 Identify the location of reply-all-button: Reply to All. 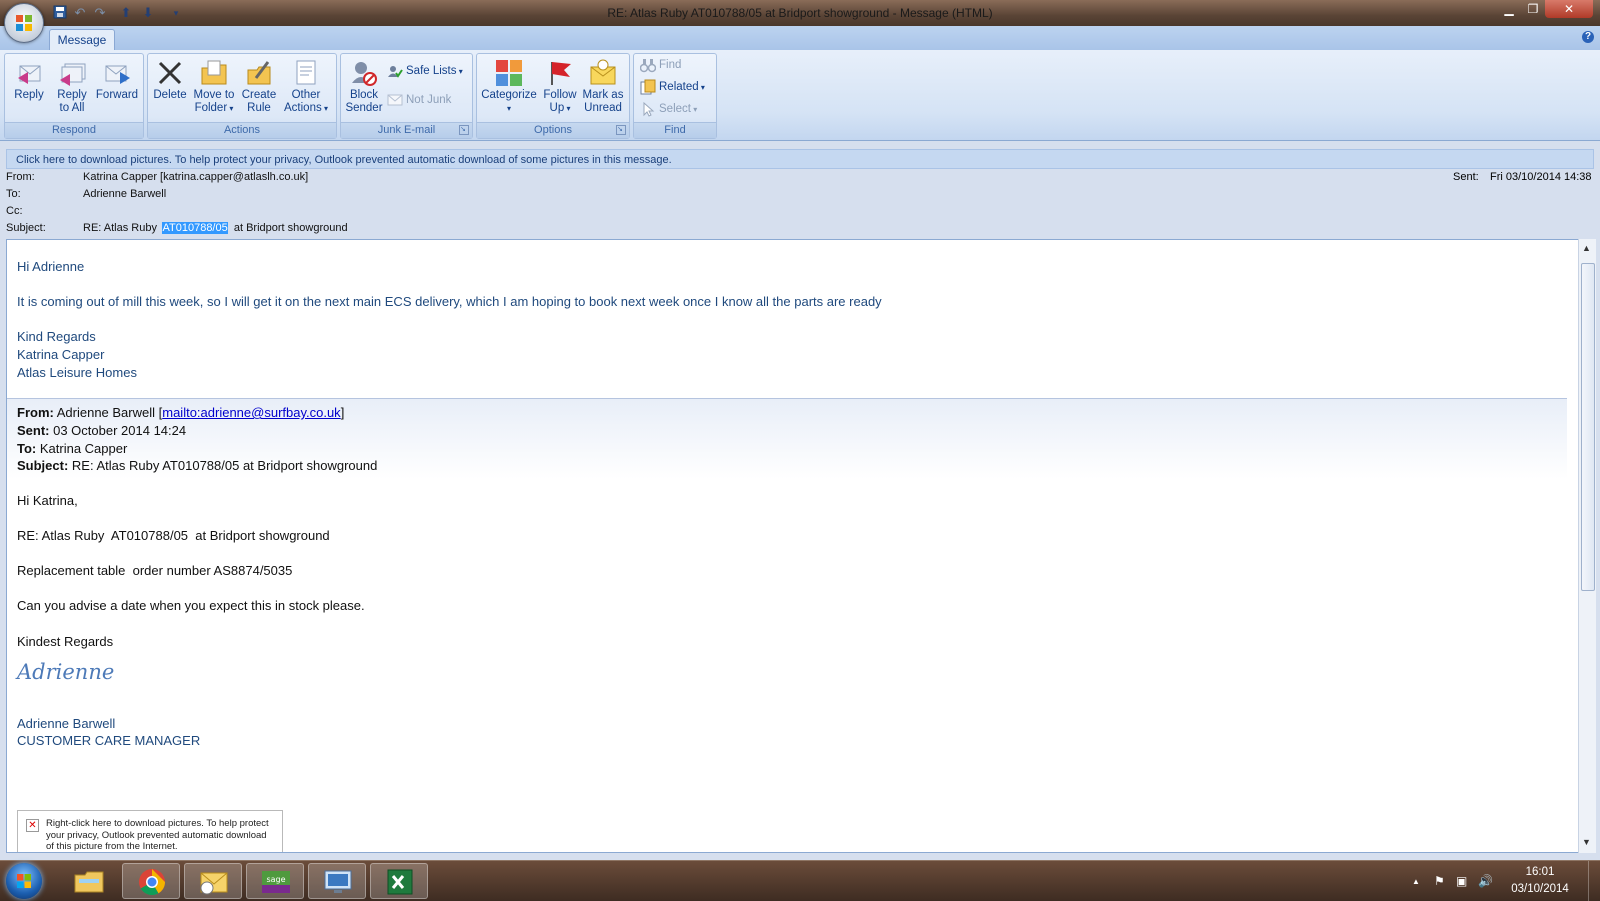
(72, 87).